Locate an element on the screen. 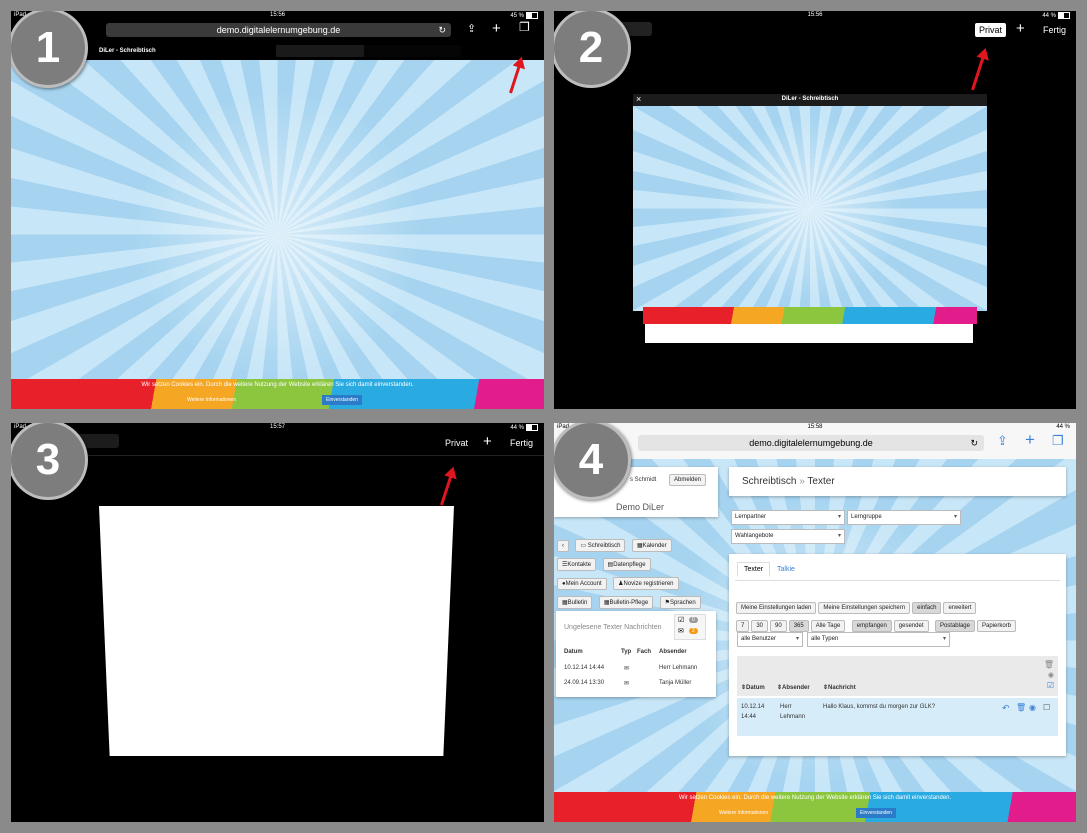  tab-title: DiLer - Schreibtisch is located at coordinates (127, 51).